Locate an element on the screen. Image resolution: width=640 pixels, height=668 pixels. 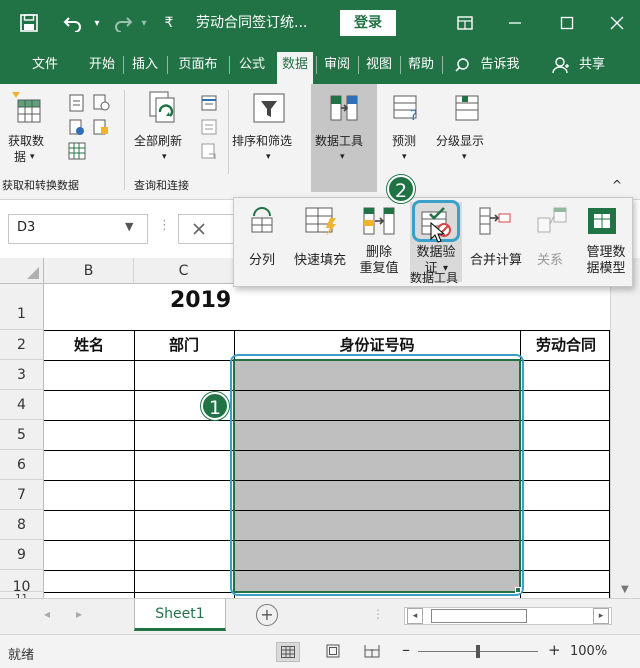
get-data-label-2: 据 is located at coordinates (20, 157).